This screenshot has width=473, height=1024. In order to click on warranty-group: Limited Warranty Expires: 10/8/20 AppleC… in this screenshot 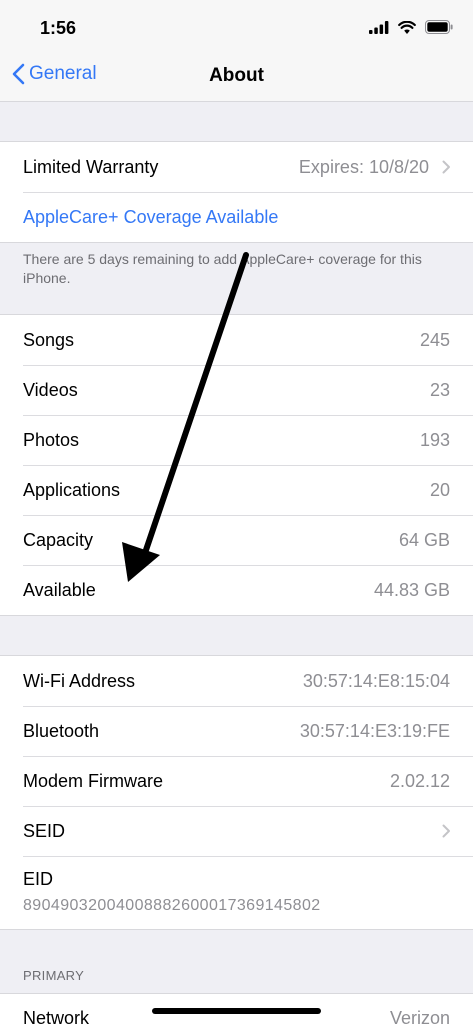, I will do `click(236, 192)`.